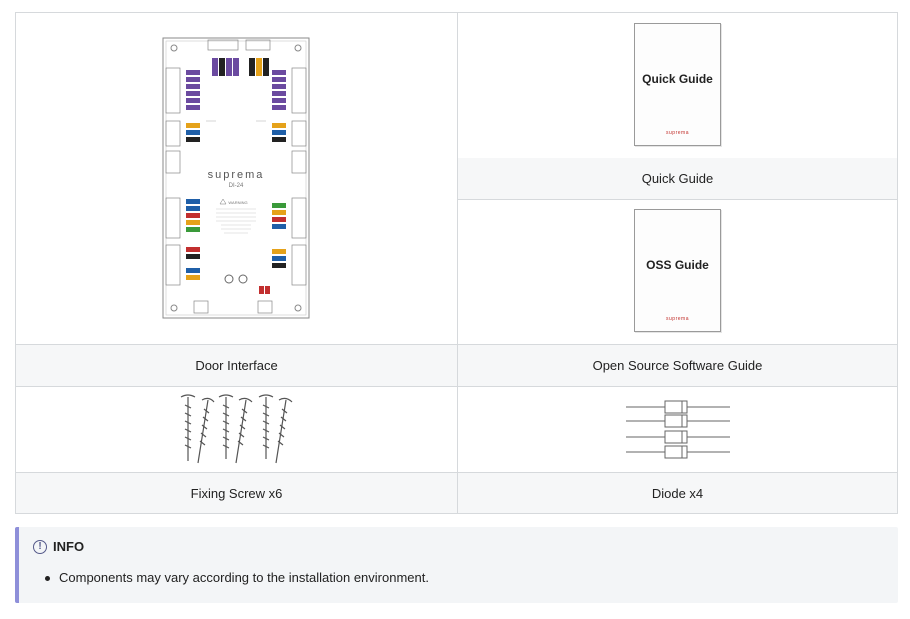 Image resolution: width=910 pixels, height=619 pixels. I want to click on diodes-image-cell, so click(677, 429).